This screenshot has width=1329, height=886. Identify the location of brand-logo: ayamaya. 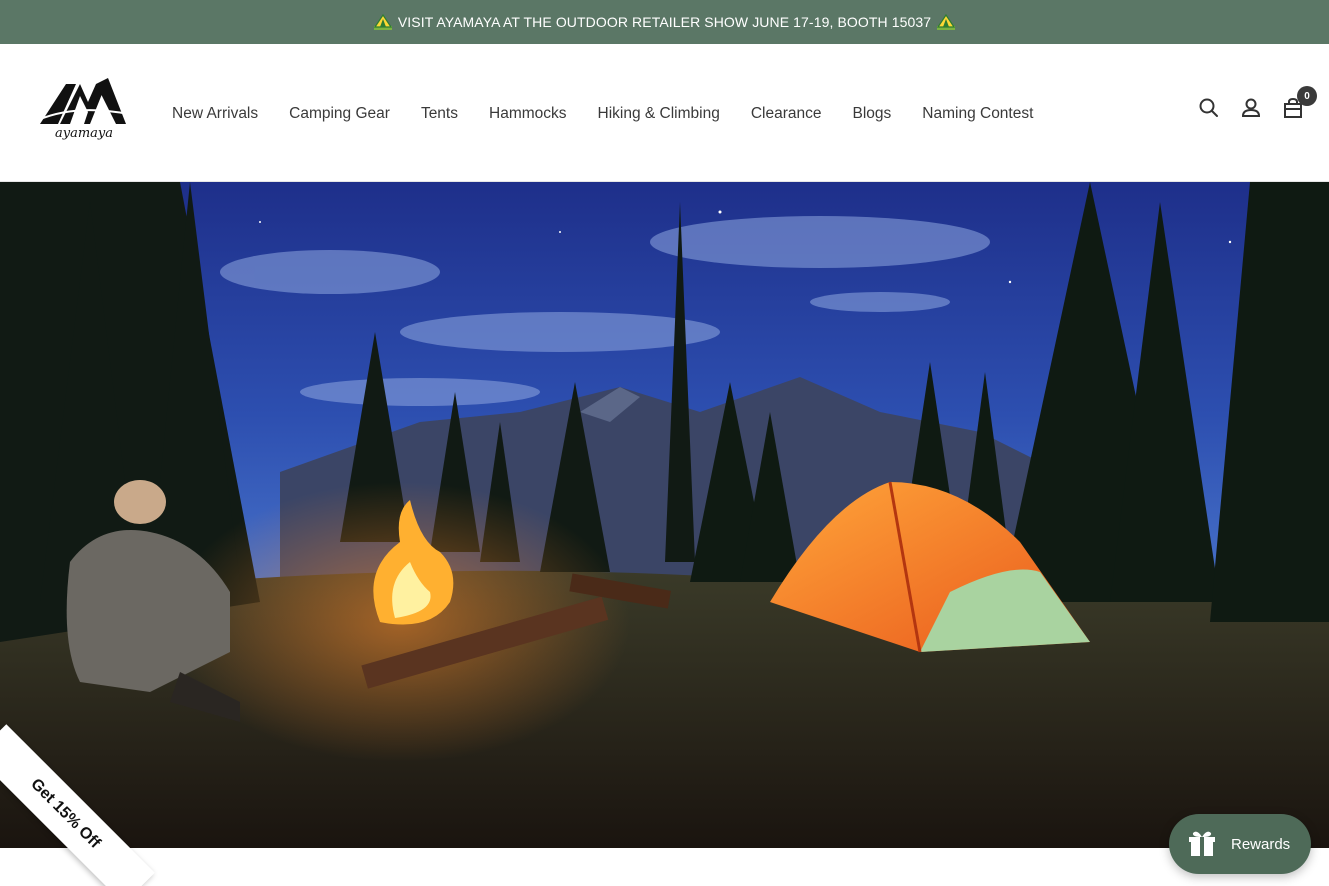
(84, 110).